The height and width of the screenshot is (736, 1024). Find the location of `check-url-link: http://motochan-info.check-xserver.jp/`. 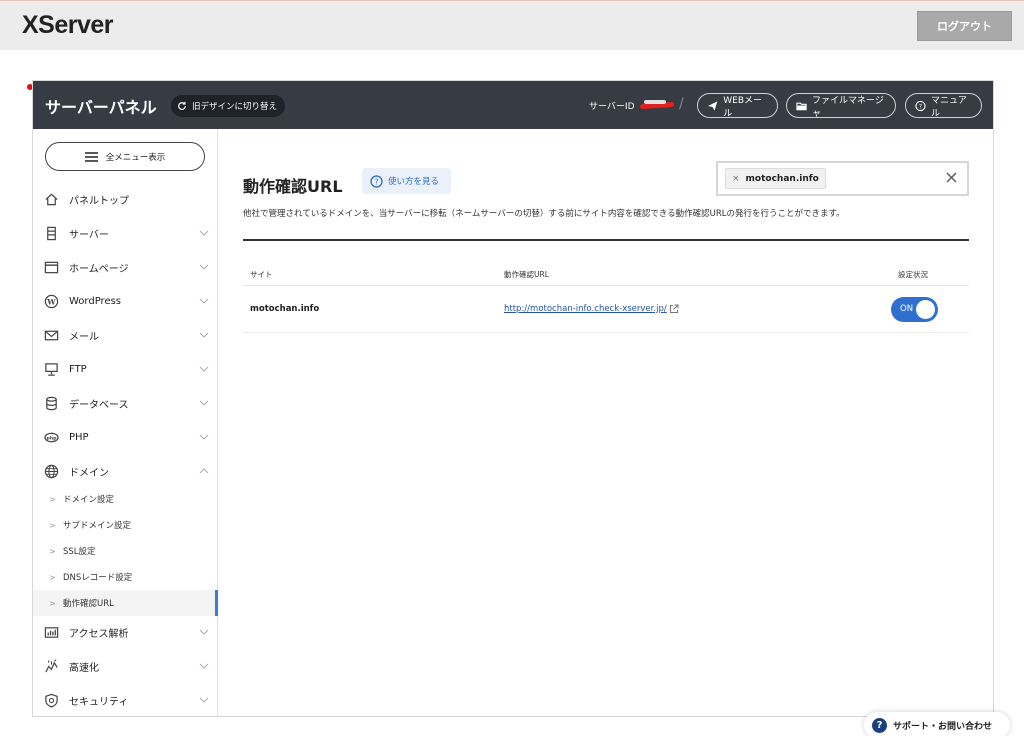

check-url-link: http://motochan-info.check-xserver.jp/ is located at coordinates (585, 309).